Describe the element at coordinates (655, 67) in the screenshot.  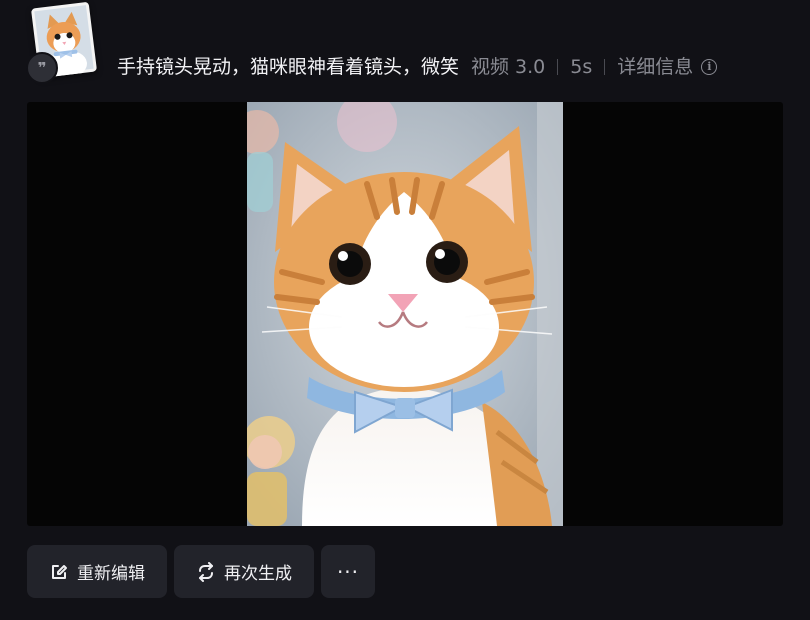
I see `details-link: 详细信息` at that location.